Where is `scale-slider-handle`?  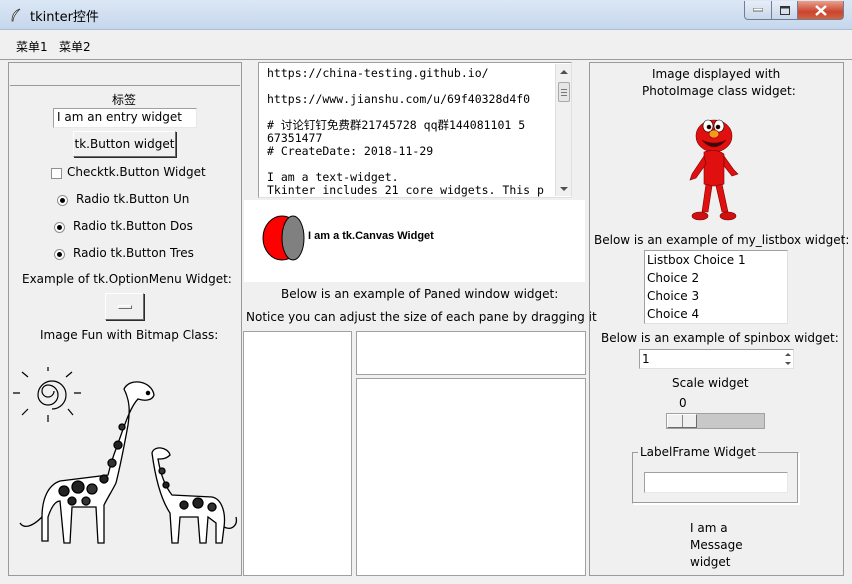 scale-slider-handle is located at coordinates (682, 421).